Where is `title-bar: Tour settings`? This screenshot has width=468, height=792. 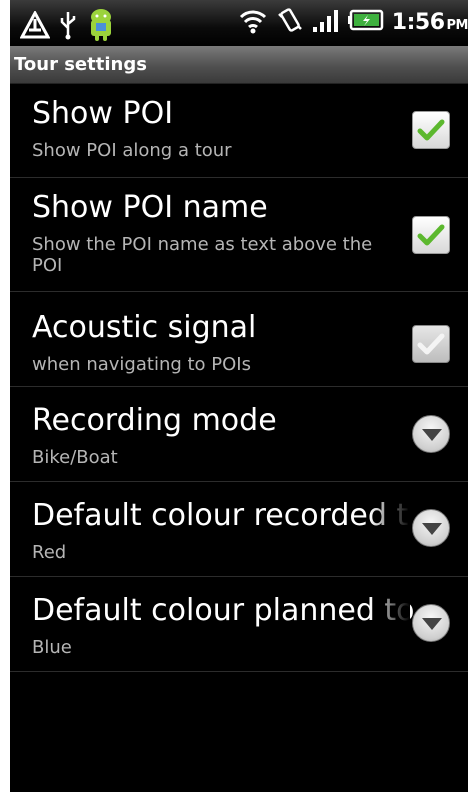
title-bar: Tour settings is located at coordinates (239, 65).